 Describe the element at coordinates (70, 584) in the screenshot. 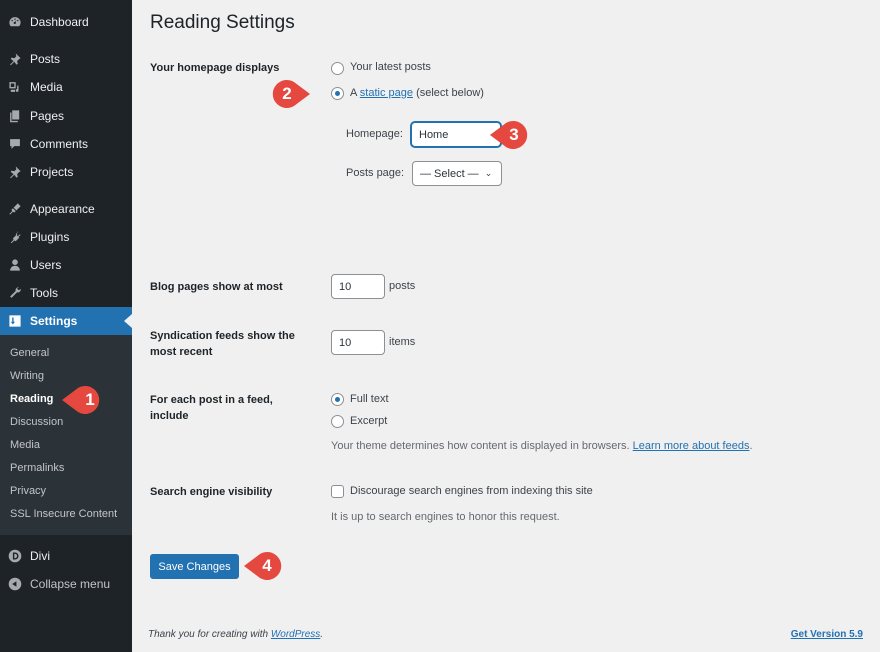

I see `collapse-label: Collapse menu` at that location.